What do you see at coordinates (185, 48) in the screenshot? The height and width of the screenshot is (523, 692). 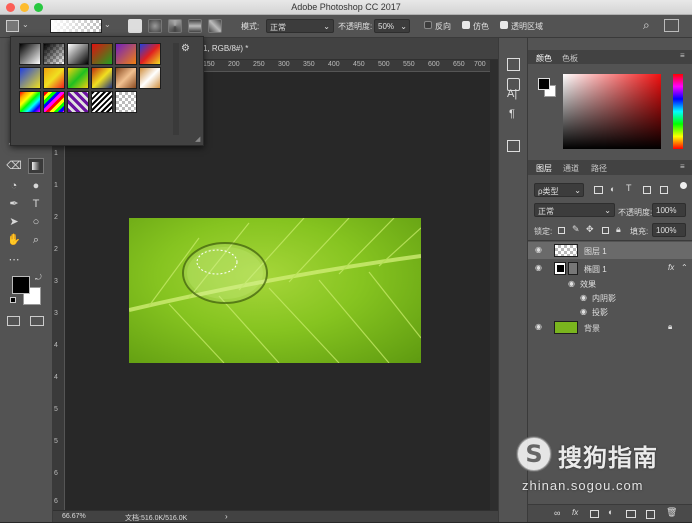 I see `gear-icon: ⚙` at bounding box center [185, 48].